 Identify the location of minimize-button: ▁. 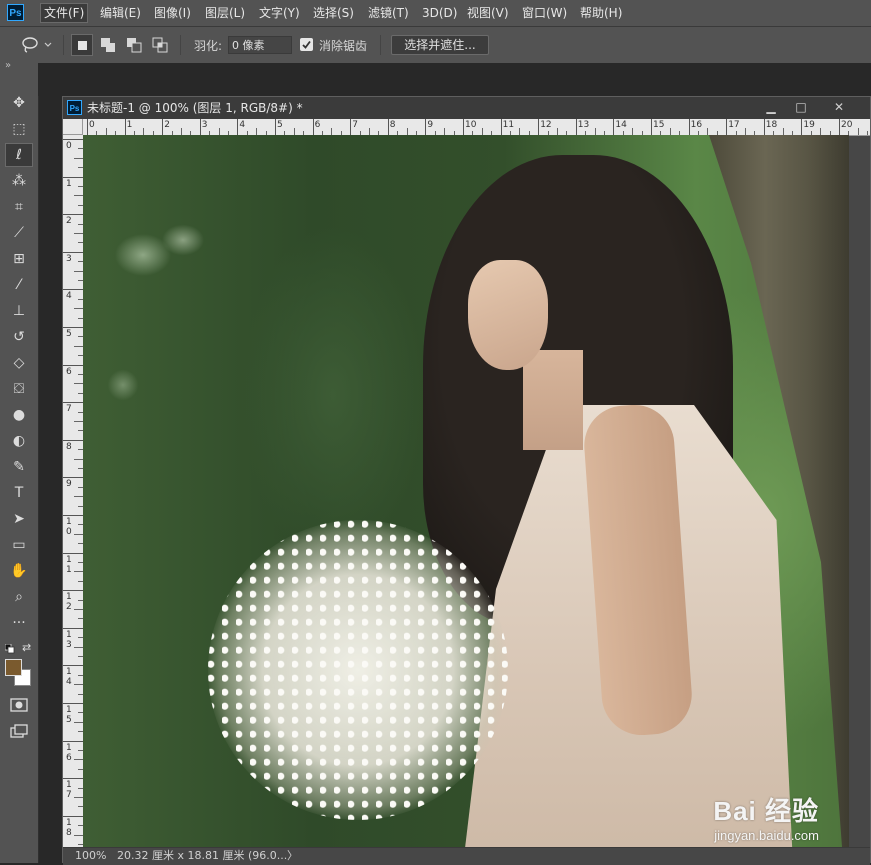
(771, 107).